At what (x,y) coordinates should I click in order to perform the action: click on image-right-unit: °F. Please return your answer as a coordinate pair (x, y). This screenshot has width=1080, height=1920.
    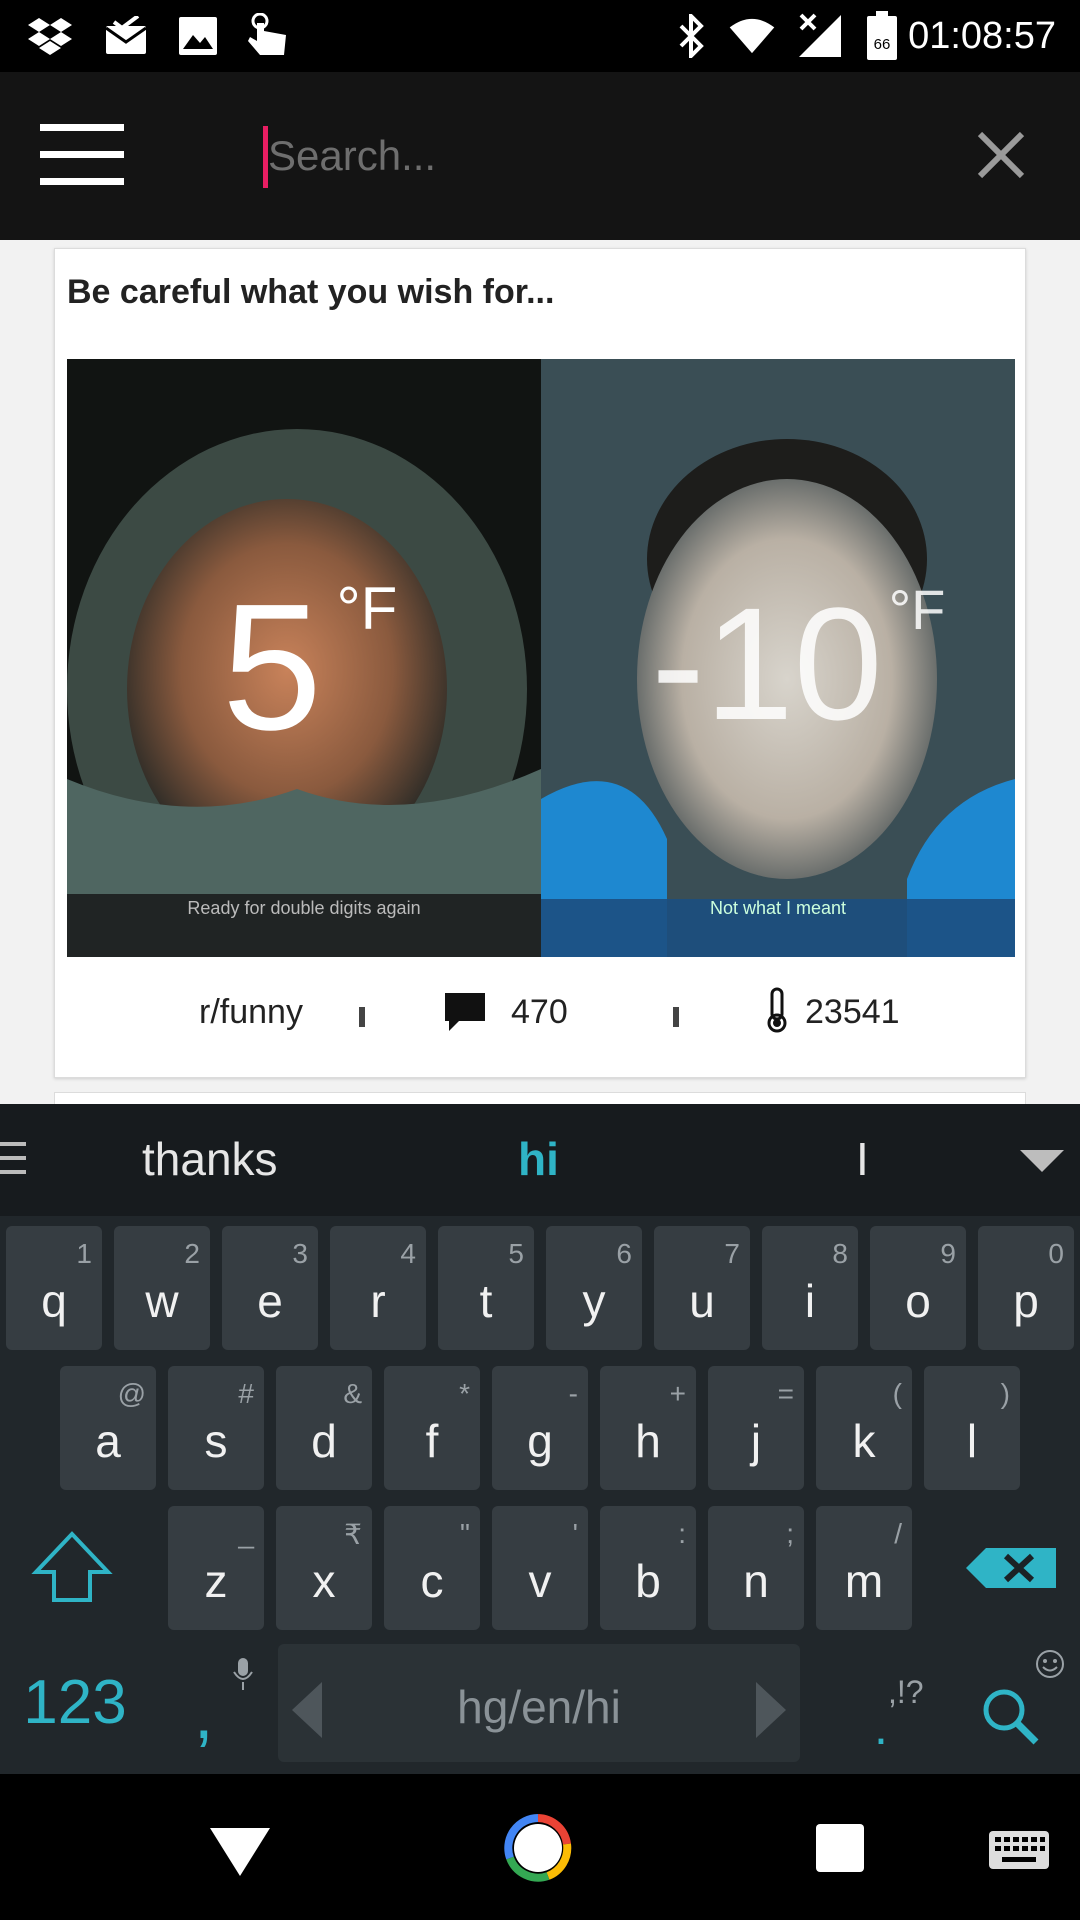
    Looking at the image, I should click on (917, 609).